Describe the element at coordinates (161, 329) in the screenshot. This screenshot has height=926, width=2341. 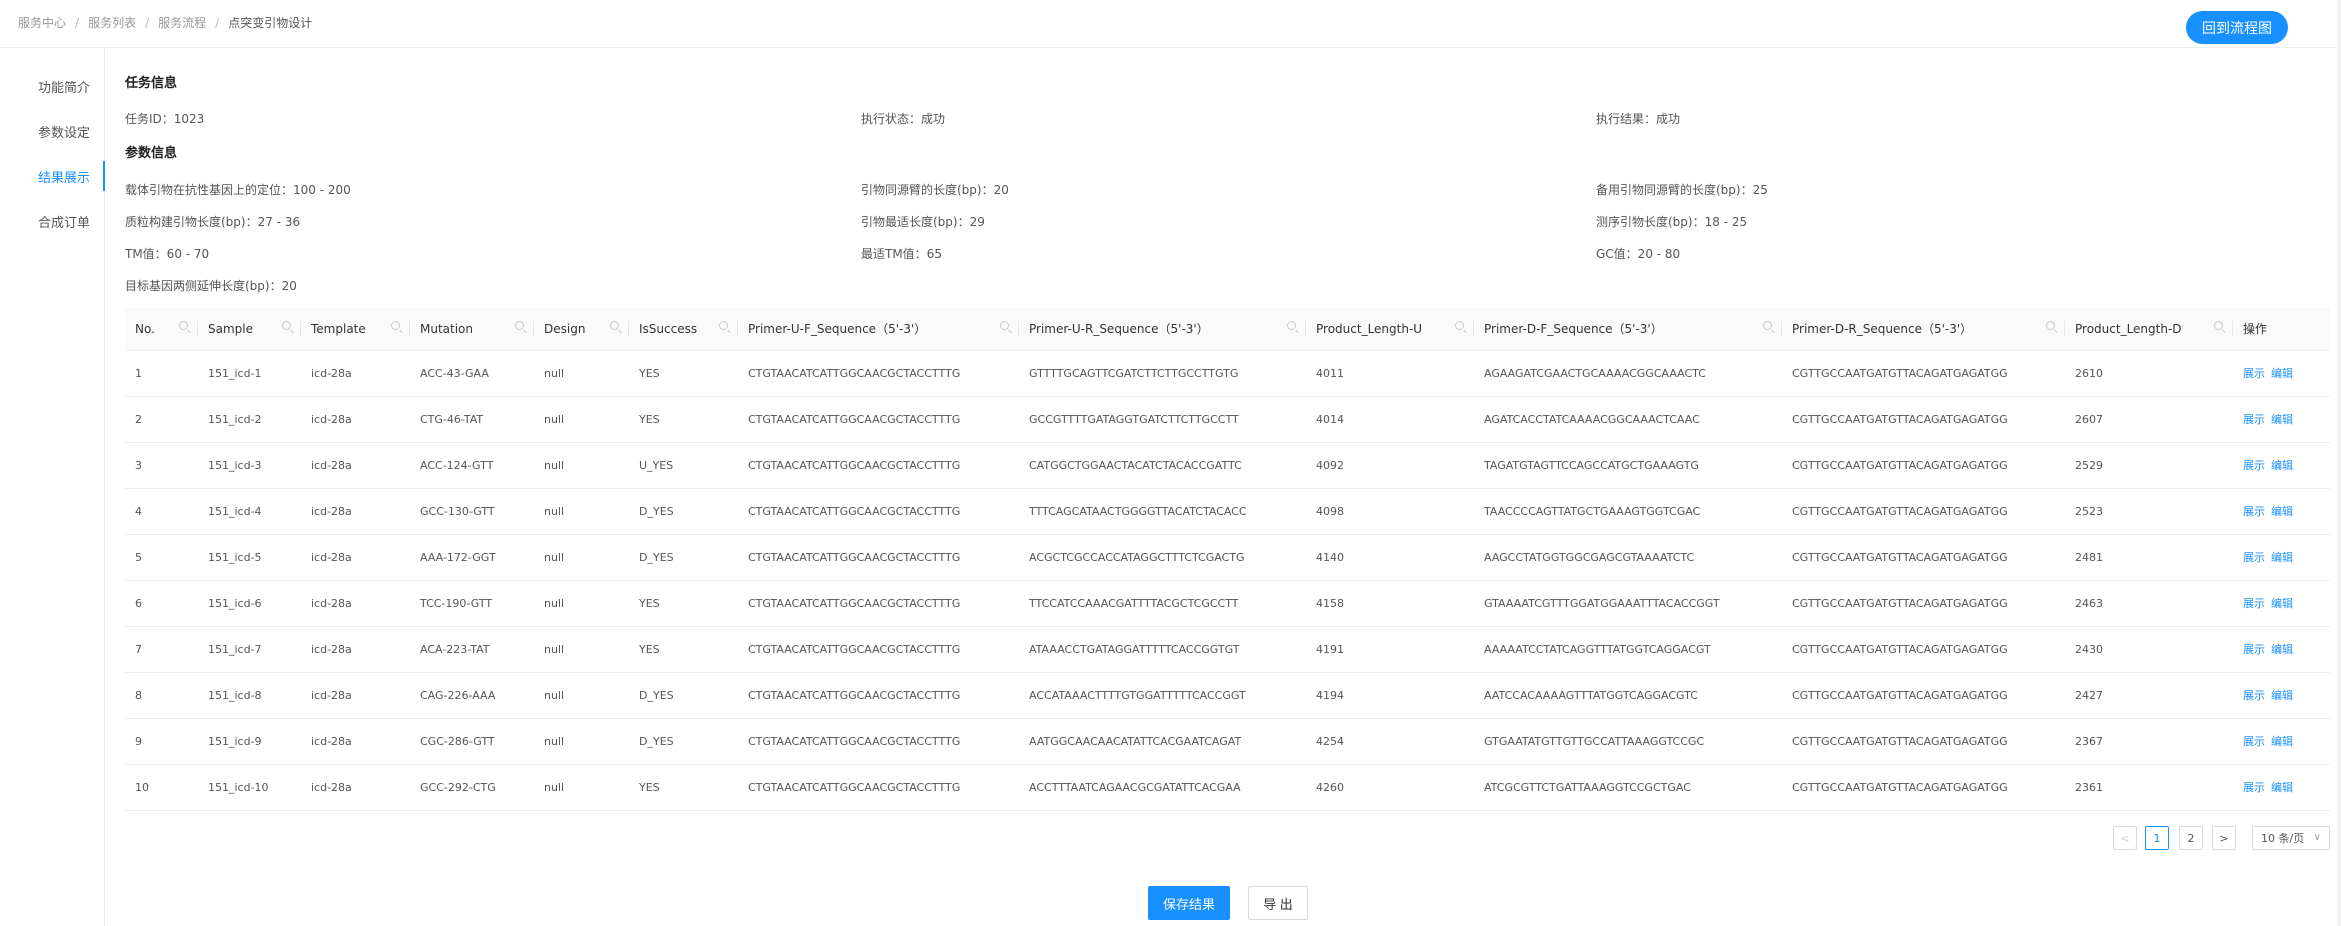
I see `column-header: No.` at that location.